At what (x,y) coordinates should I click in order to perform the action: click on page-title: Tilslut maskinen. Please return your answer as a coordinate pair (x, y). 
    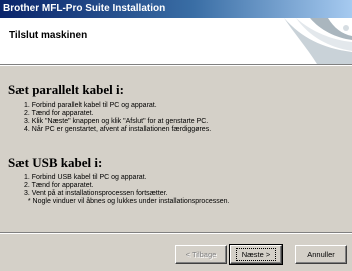
    Looking at the image, I should click on (48, 35).